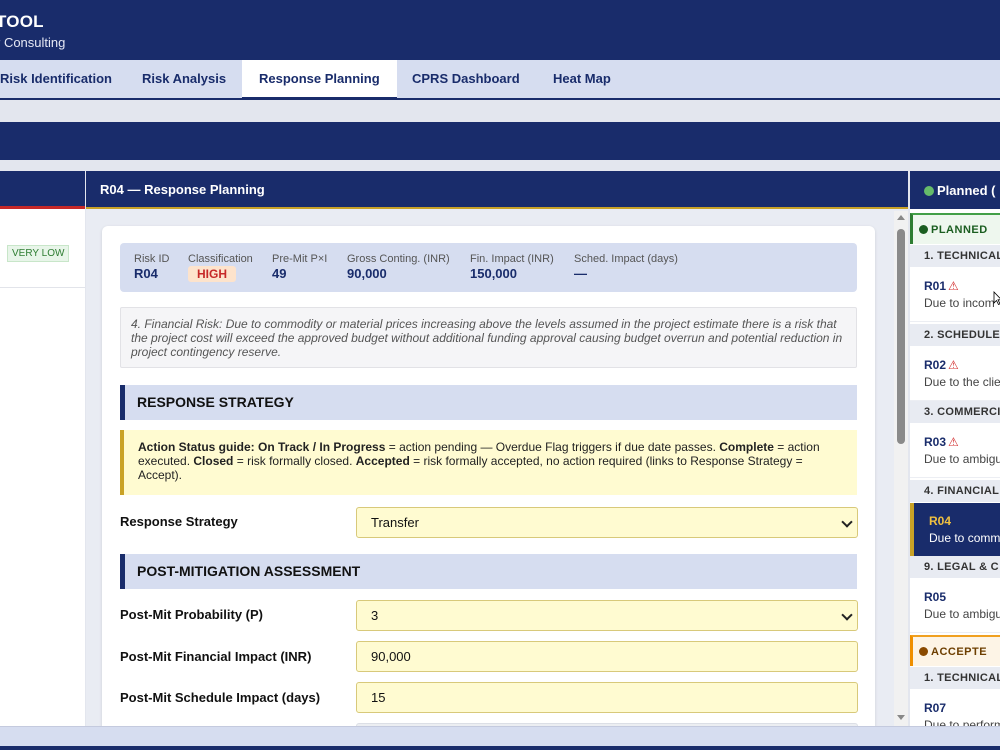 The image size is (1000, 750). Describe the element at coordinates (179, 521) in the screenshot. I see `response-strategy-label: Response Strategy` at that location.